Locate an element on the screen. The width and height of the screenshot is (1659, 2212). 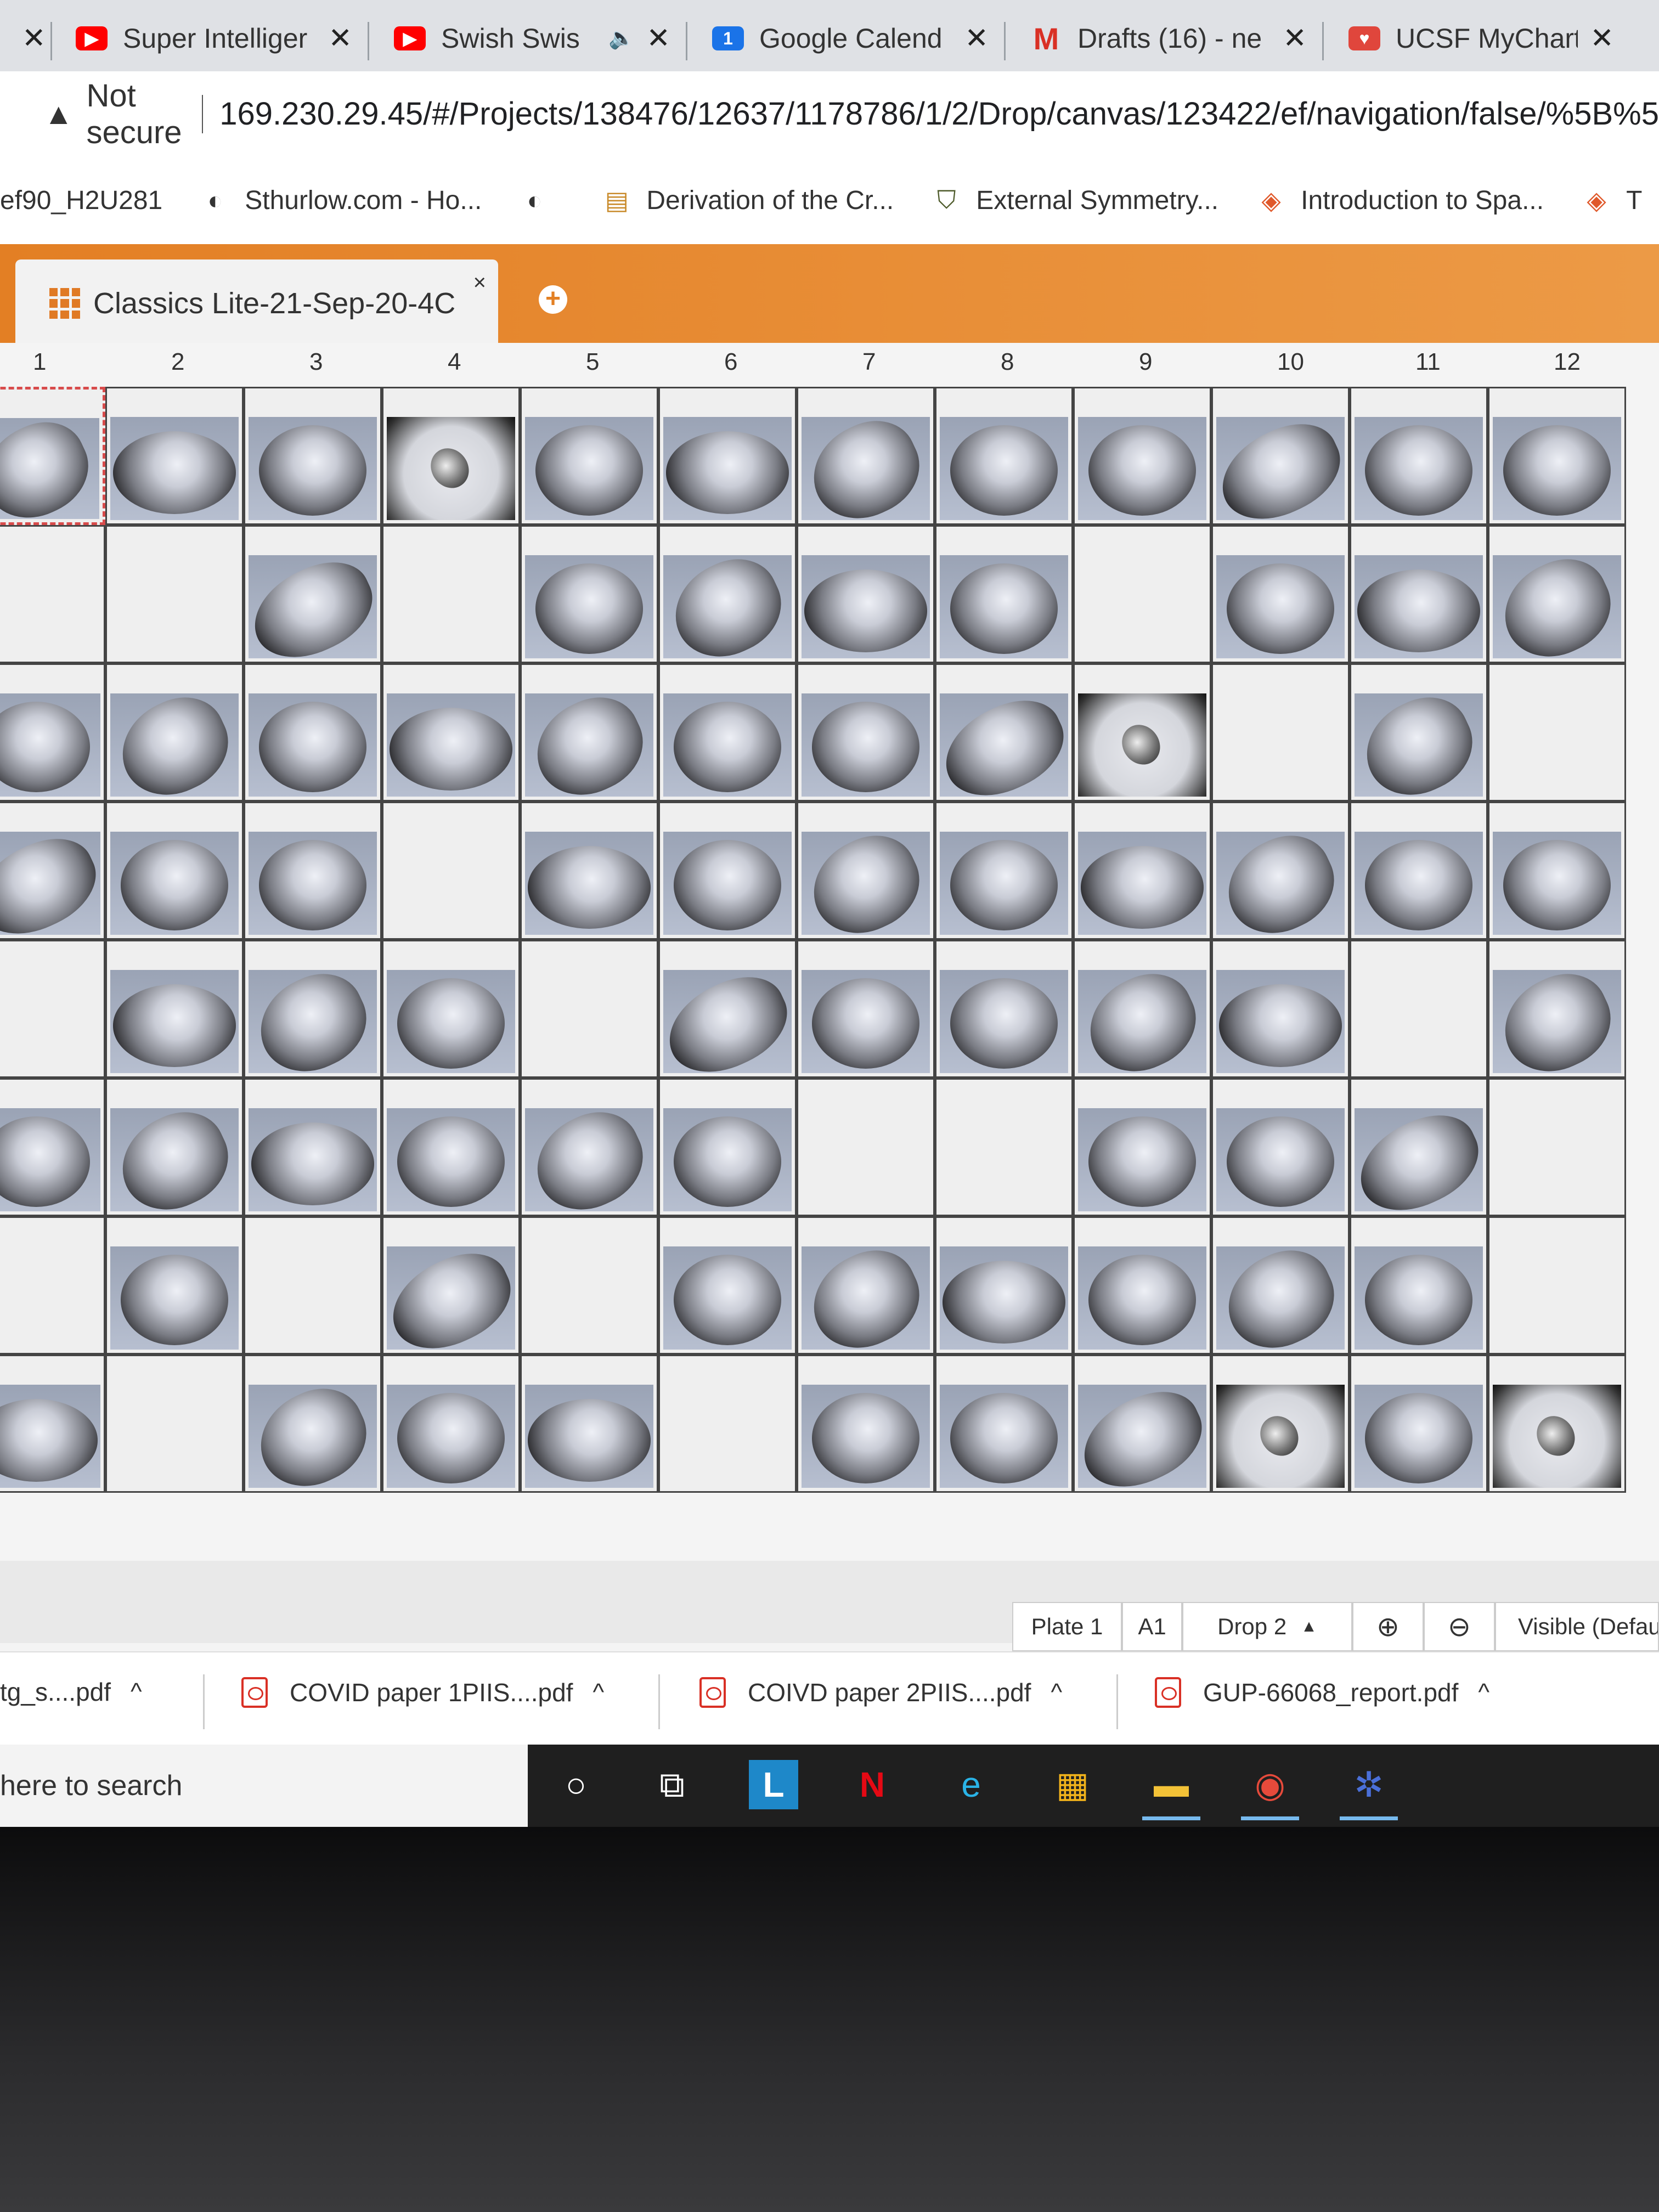
bookmark-item: ◐ is located at coordinates (542, 201).